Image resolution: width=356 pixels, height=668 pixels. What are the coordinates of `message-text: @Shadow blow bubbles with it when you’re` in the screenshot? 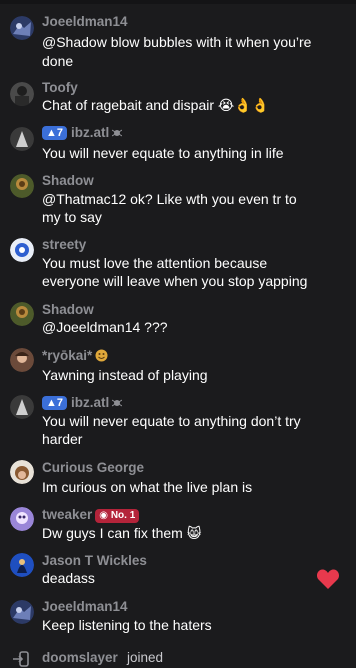 It's located at (177, 42).